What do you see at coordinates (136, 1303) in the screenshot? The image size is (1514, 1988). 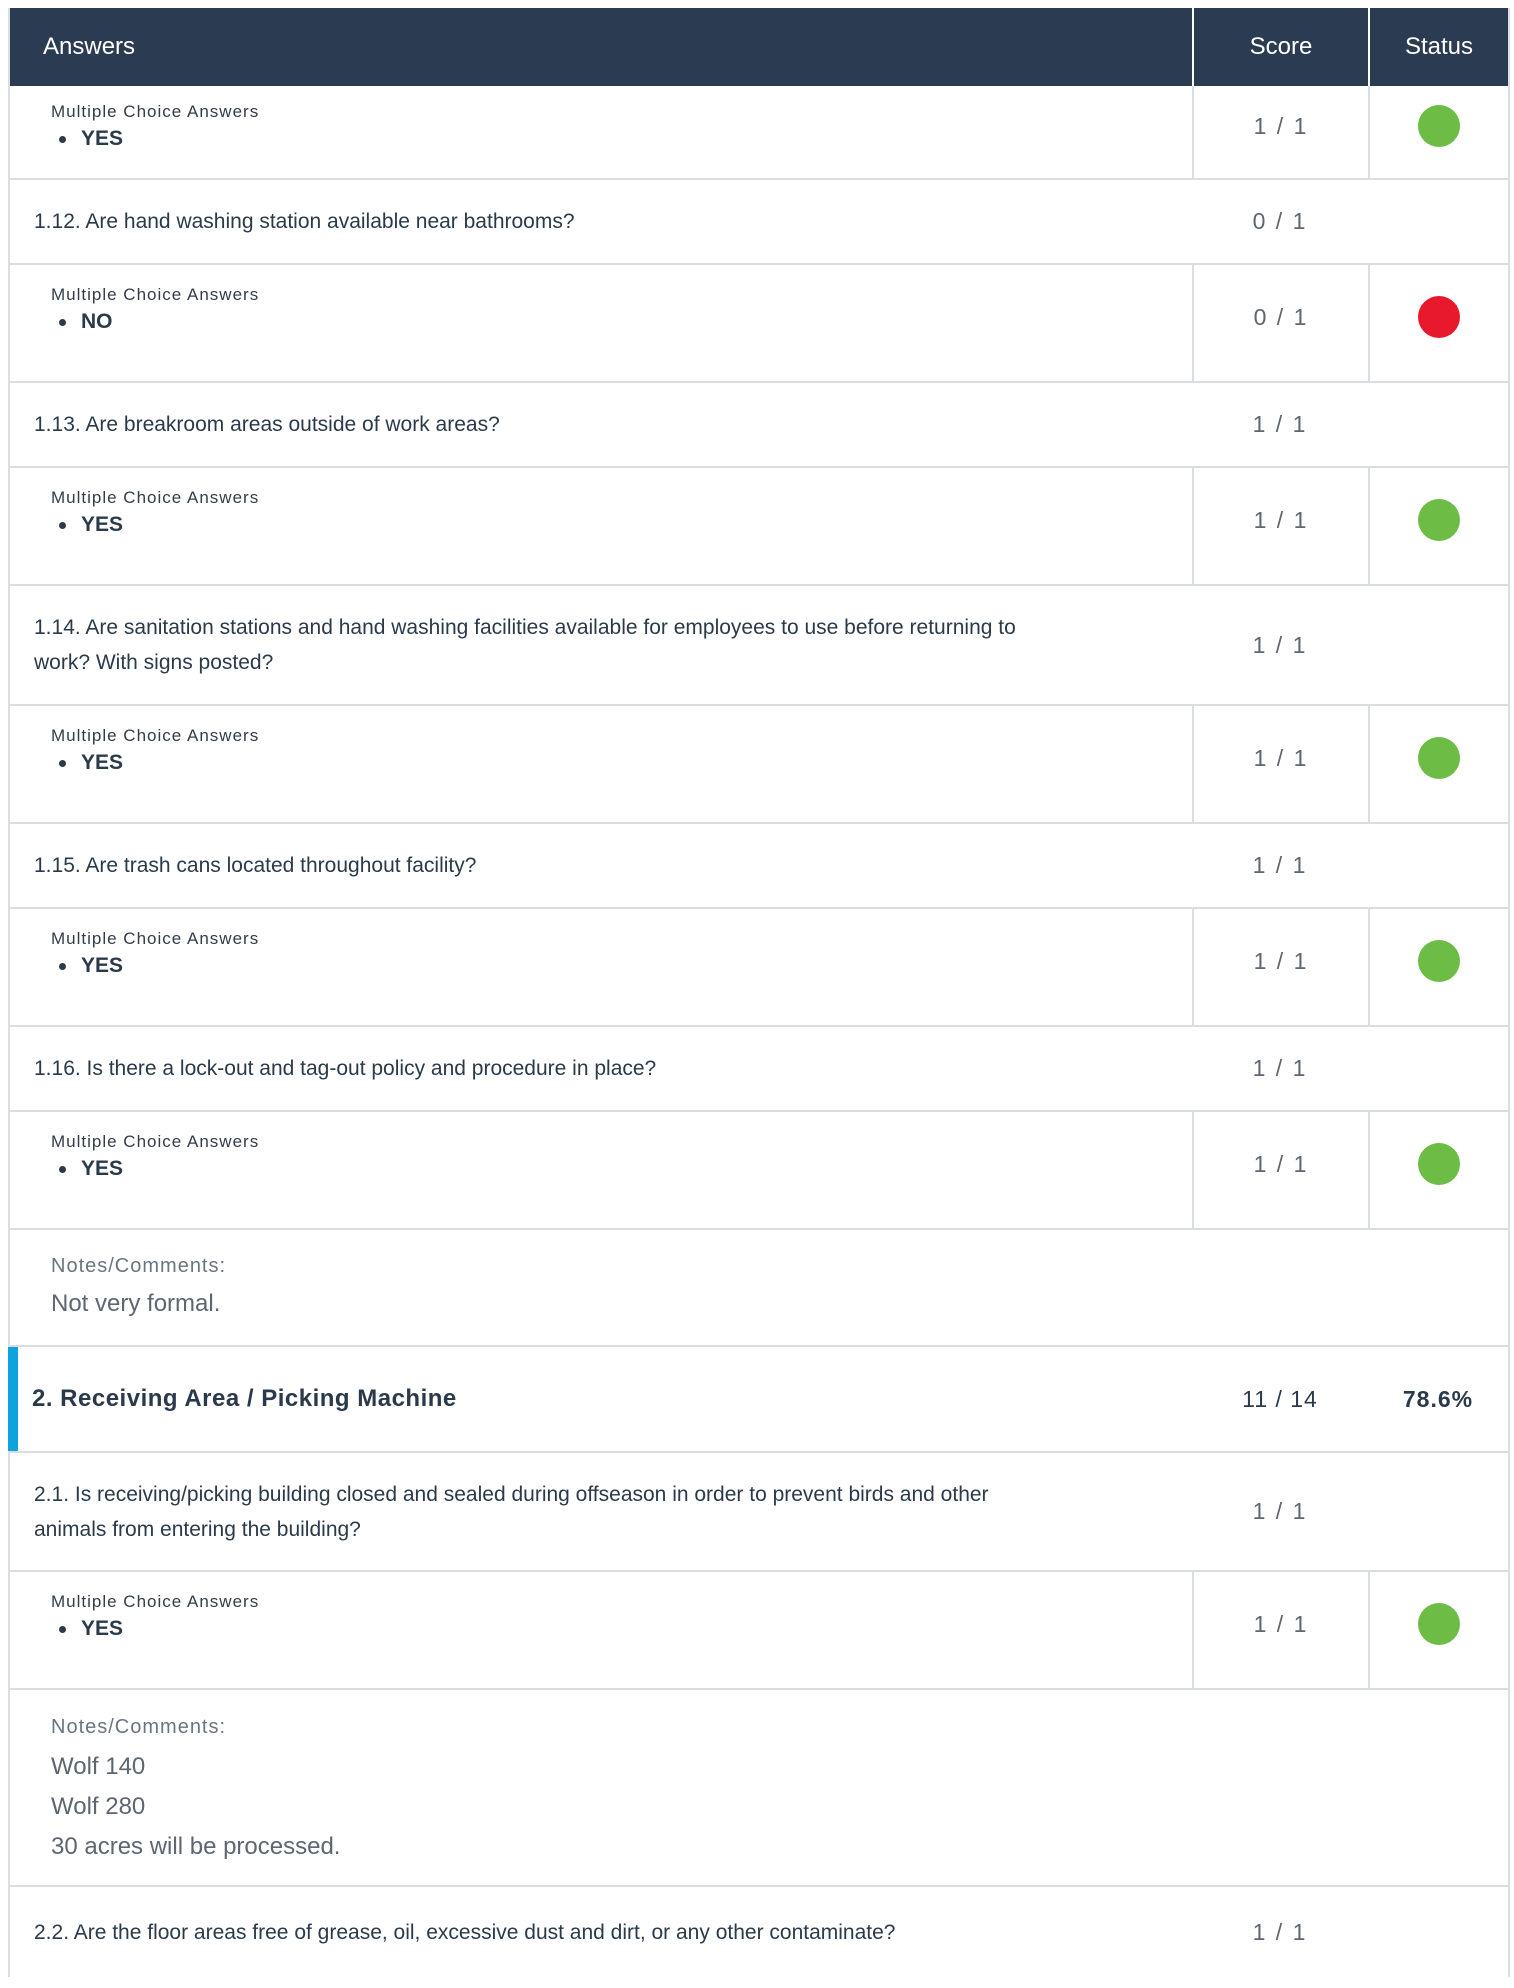 I see `notes-line: Not very formal.` at bounding box center [136, 1303].